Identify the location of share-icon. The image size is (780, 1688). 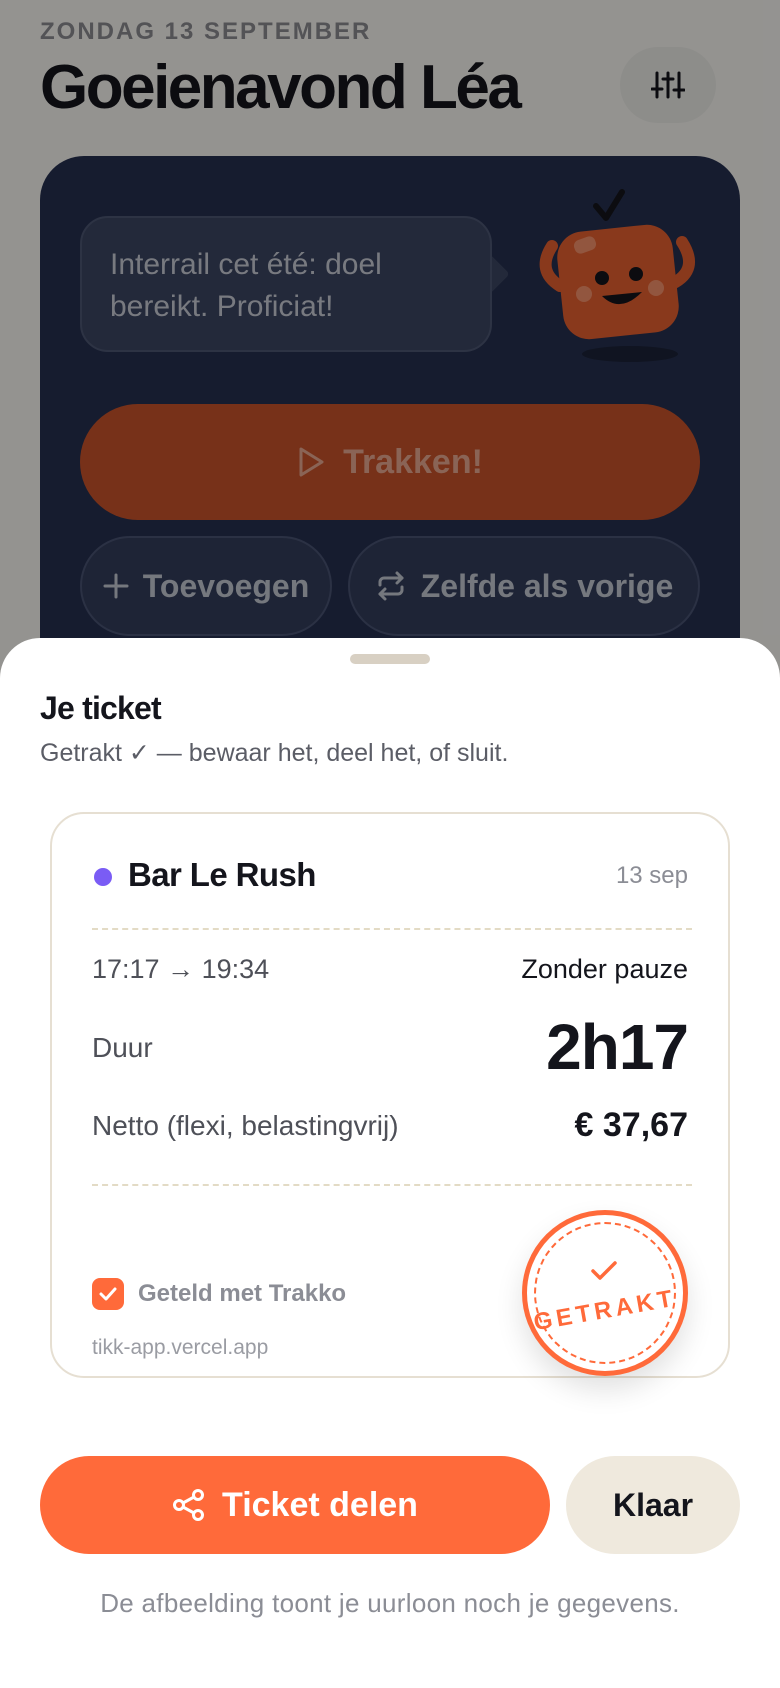
(189, 1505).